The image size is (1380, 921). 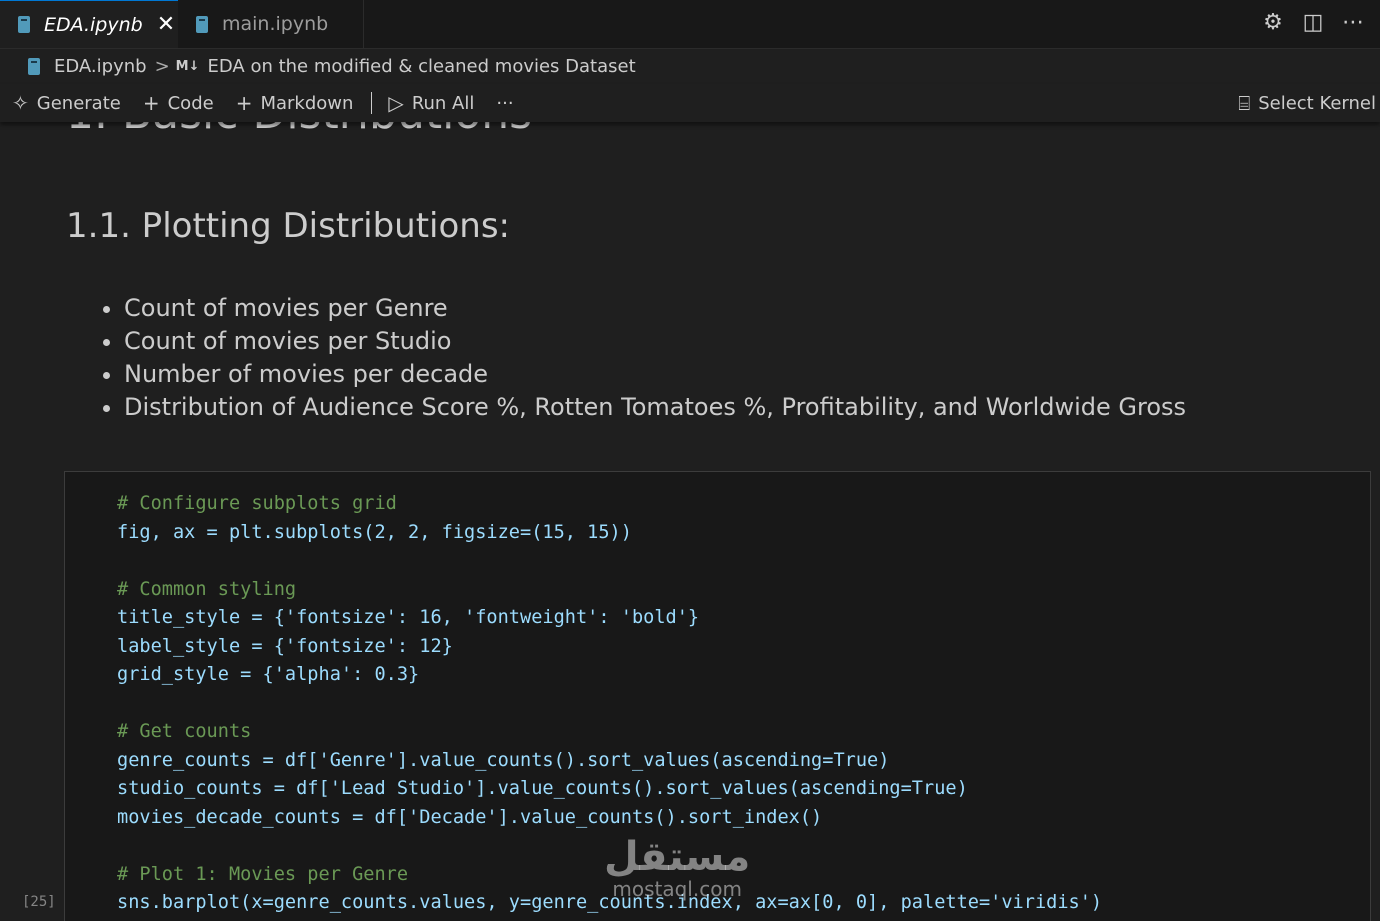 What do you see at coordinates (307, 103) in the screenshot?
I see `markdown-label: Markdown` at bounding box center [307, 103].